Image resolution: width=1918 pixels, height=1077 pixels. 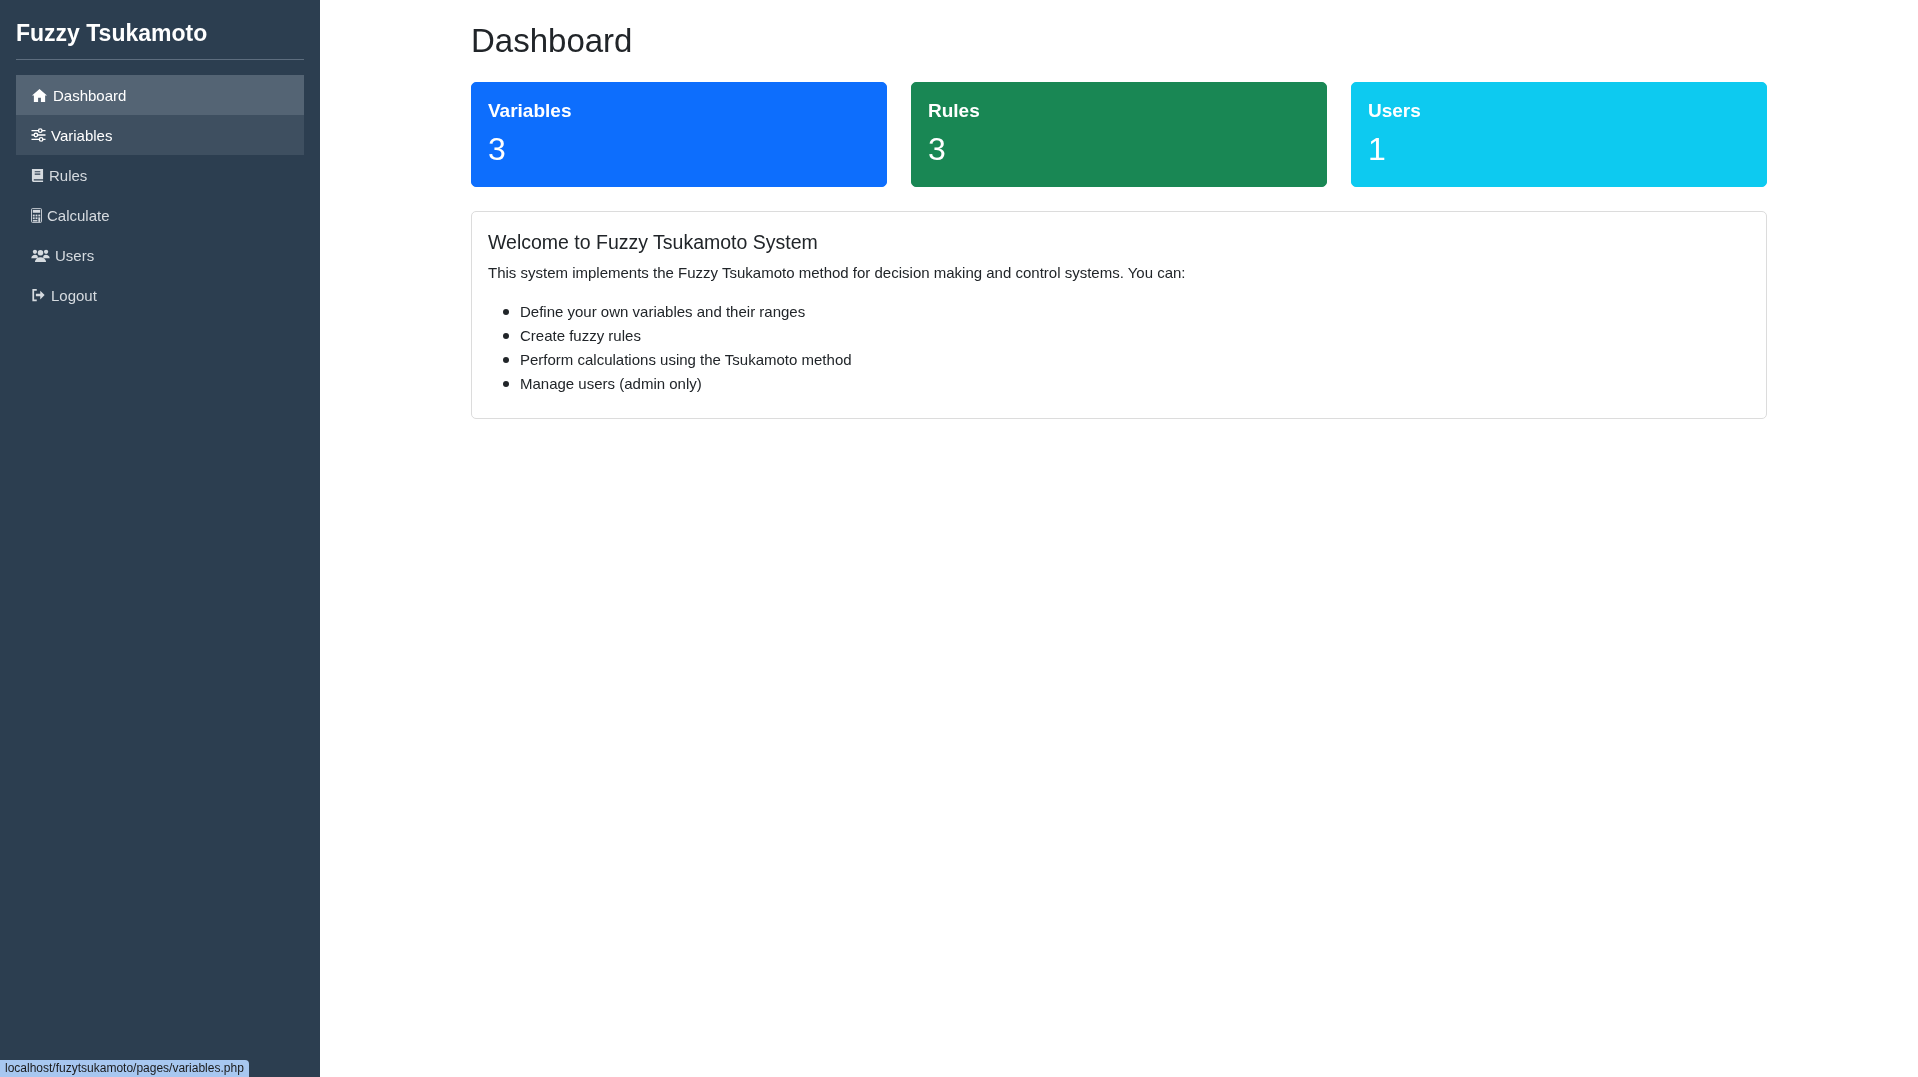 What do you see at coordinates (39, 95) in the screenshot?
I see `home-icon` at bounding box center [39, 95].